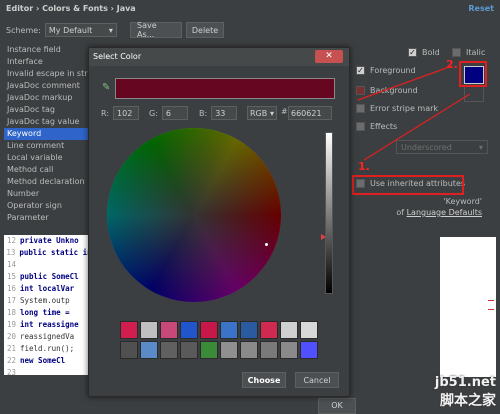 The height and width of the screenshot is (414, 500). What do you see at coordinates (284, 111) in the screenshot?
I see `hex-hash-label: #` at bounding box center [284, 111].